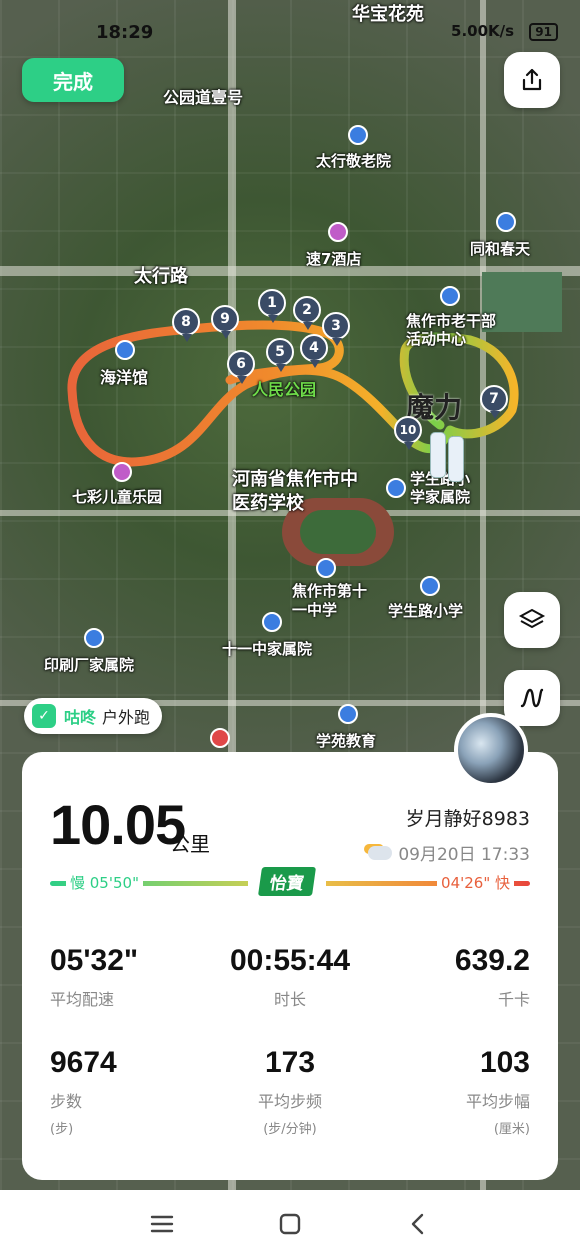 The width and height of the screenshot is (580, 1257). Describe the element at coordinates (426, 611) in the screenshot. I see `map-label: 学生路小学` at that location.